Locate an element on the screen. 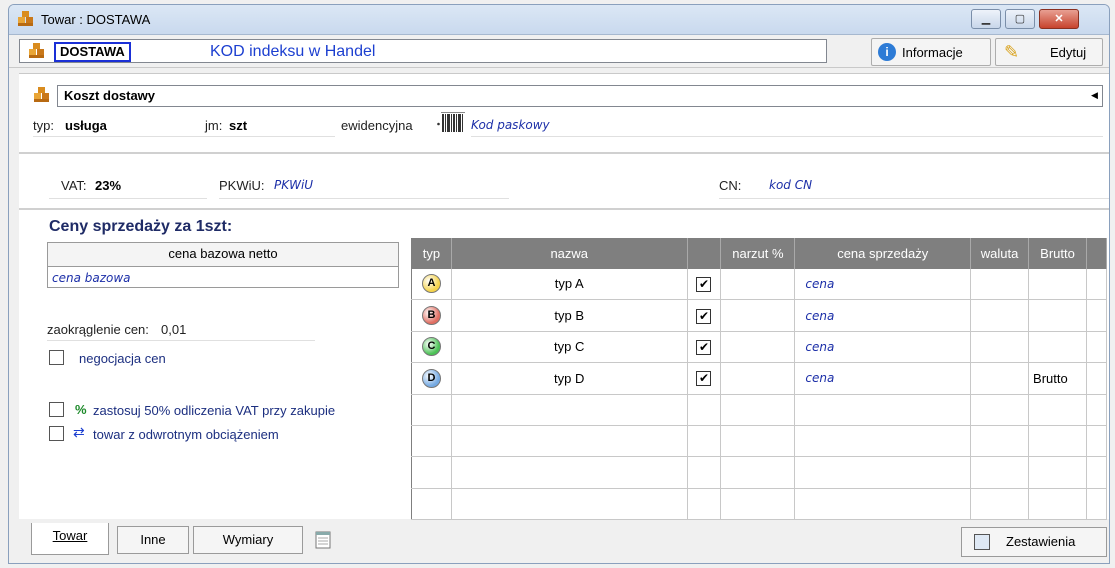 This screenshot has height=568, width=1115. rounding-label: zaokrąglenie cen: is located at coordinates (98, 329).